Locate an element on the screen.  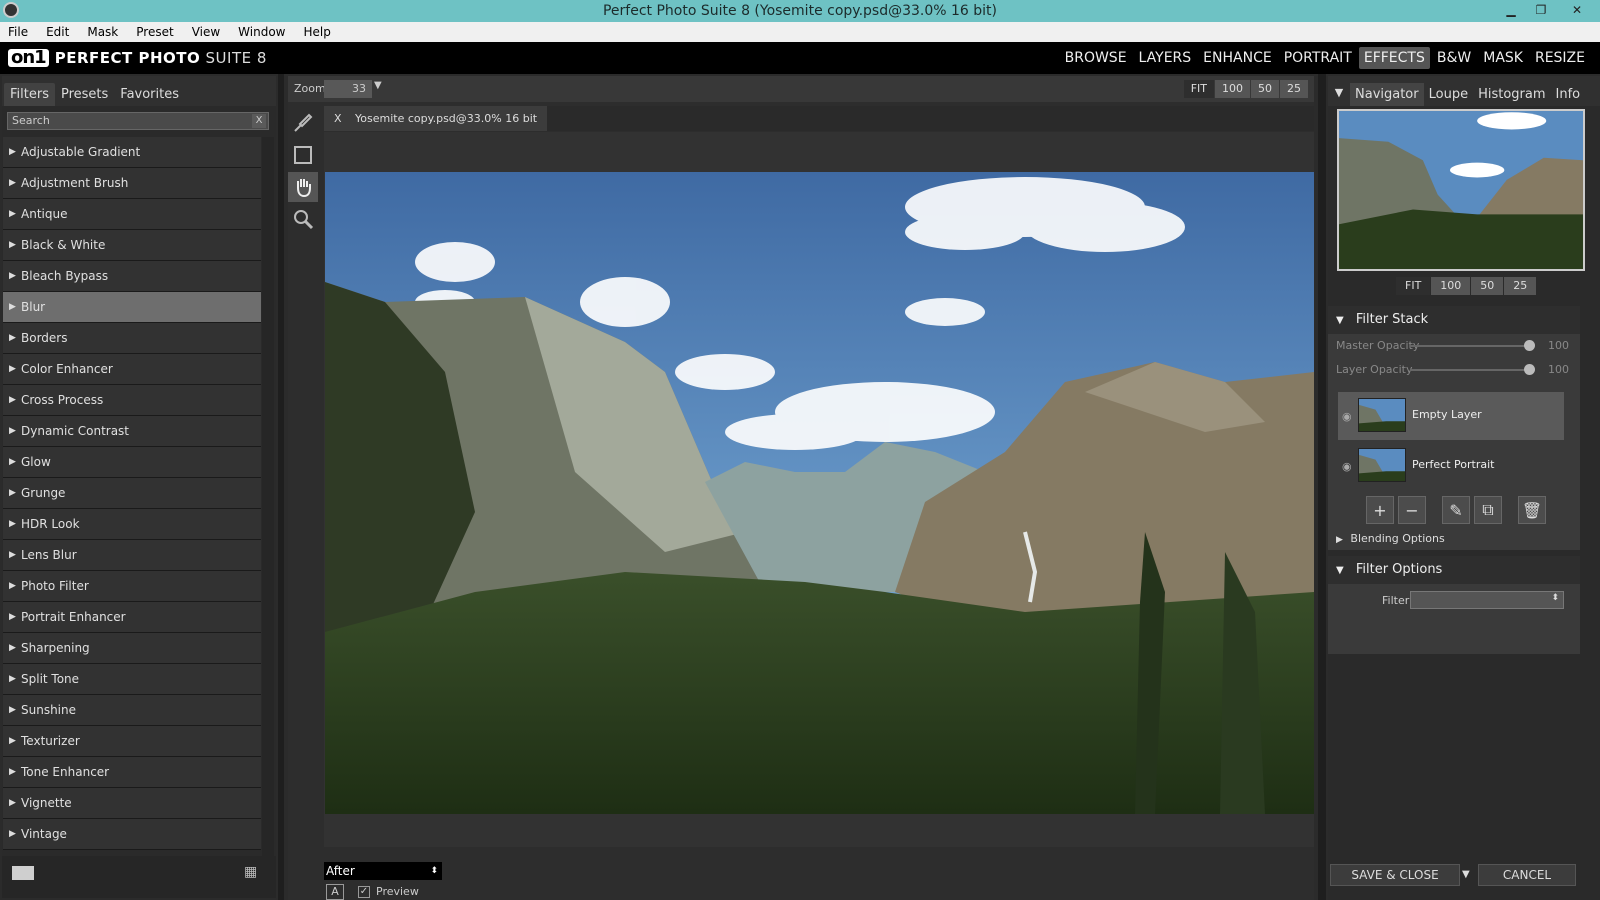
filter-list-scrollbar is located at coordinates (268, 497).